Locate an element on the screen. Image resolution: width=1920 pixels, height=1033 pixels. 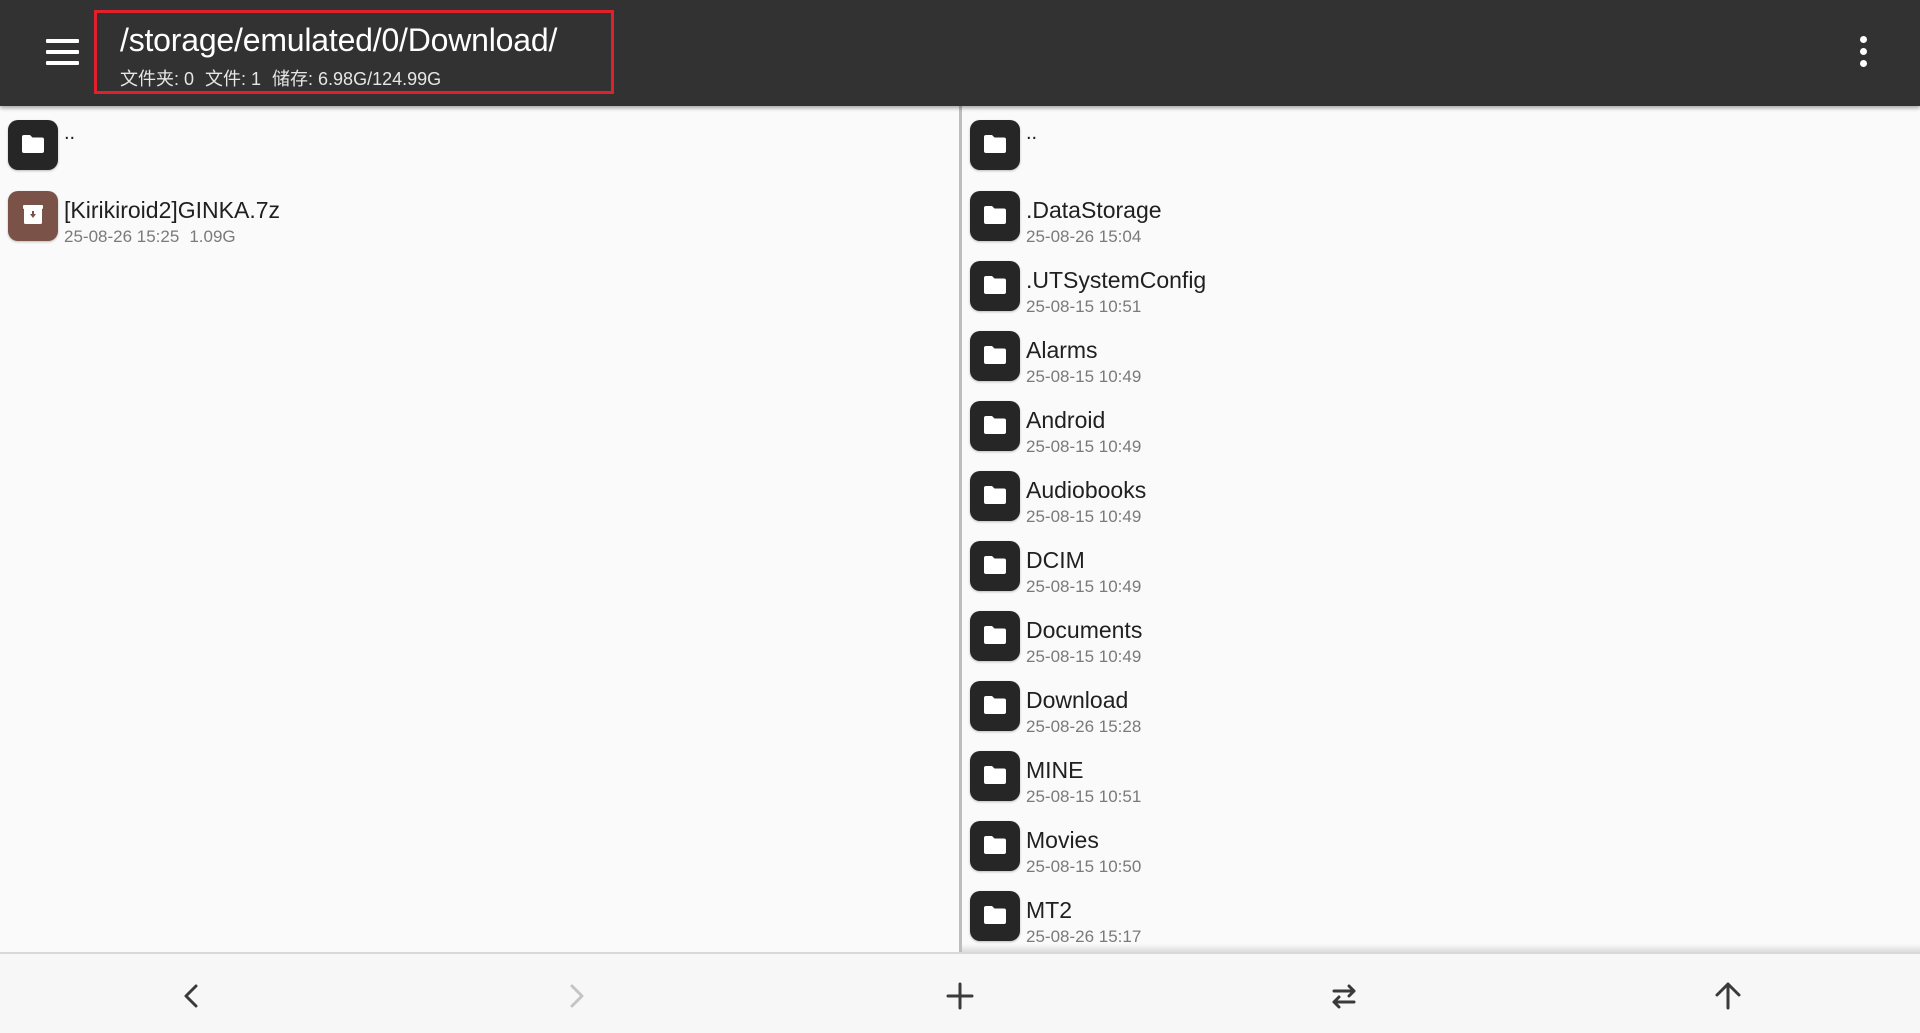
folder-name: .UTSystemConfig is located at coordinates (1116, 280).